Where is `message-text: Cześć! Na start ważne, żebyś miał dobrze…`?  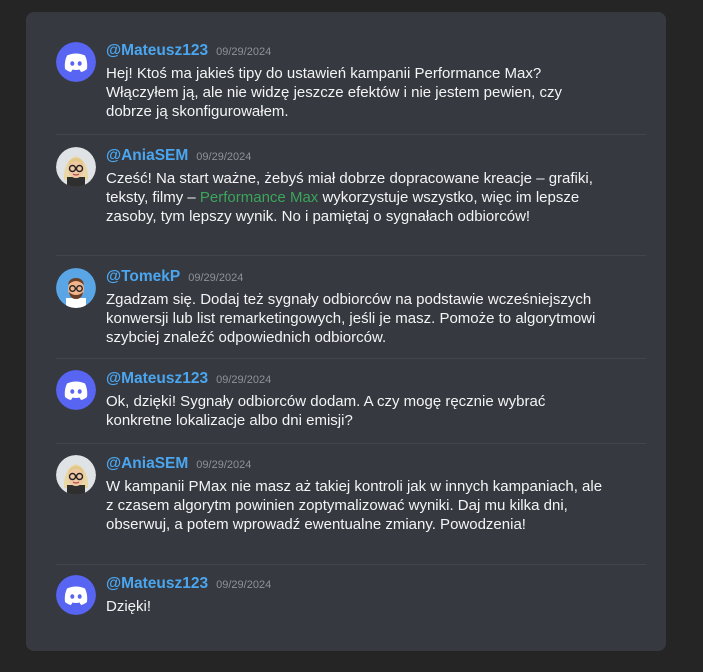
message-text: Cześć! Na start ważne, żebyś miał dobrze… is located at coordinates (356, 197).